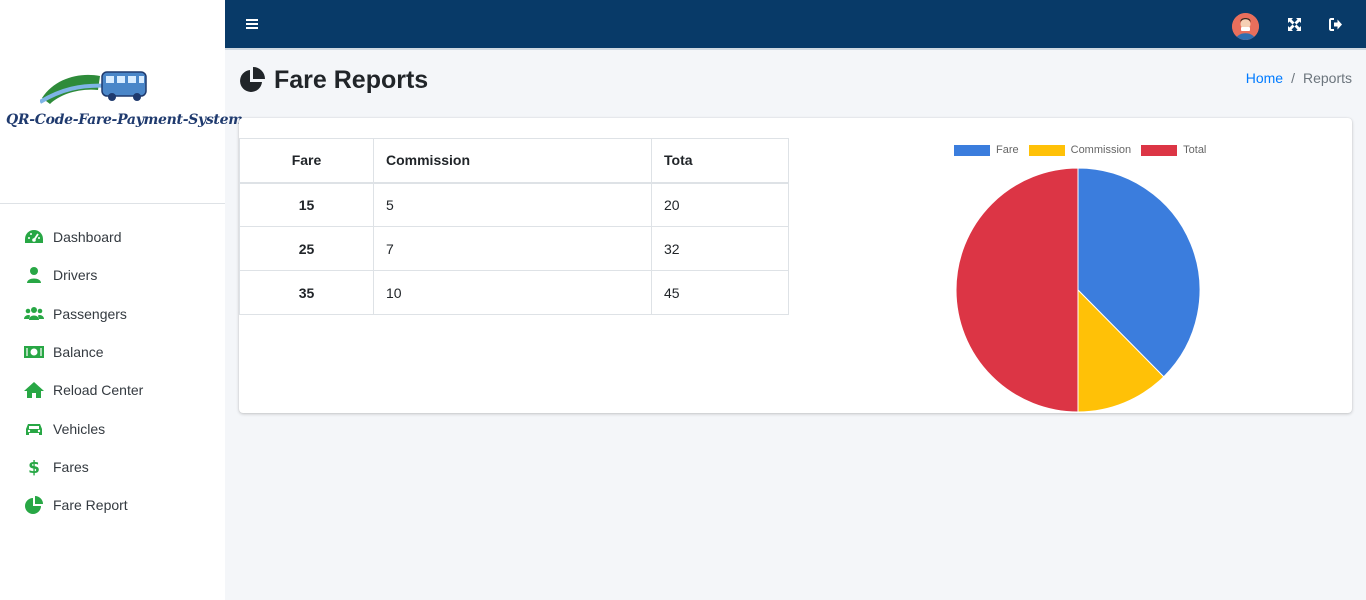 The height and width of the screenshot is (600, 1366). What do you see at coordinates (93, 87) in the screenshot?
I see `bus-logo-icon` at bounding box center [93, 87].